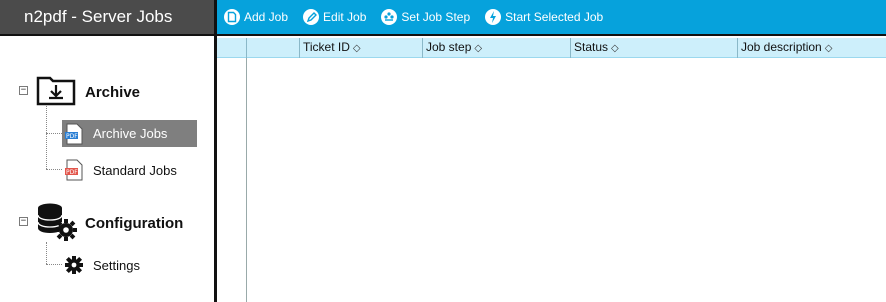 The height and width of the screenshot is (302, 886). I want to click on start-job-icon, so click(493, 17).